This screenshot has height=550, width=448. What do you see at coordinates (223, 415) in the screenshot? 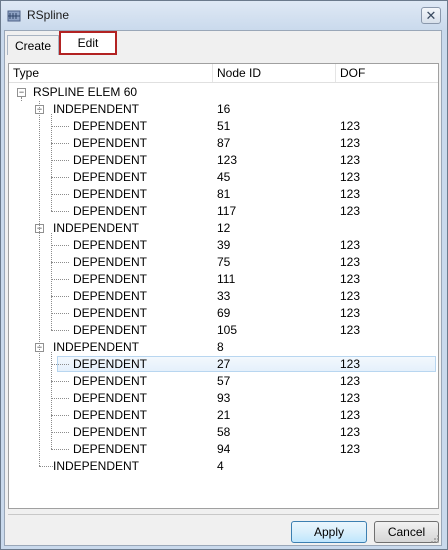
I see `dependent-row: DEPENDENT 21 123` at bounding box center [223, 415].